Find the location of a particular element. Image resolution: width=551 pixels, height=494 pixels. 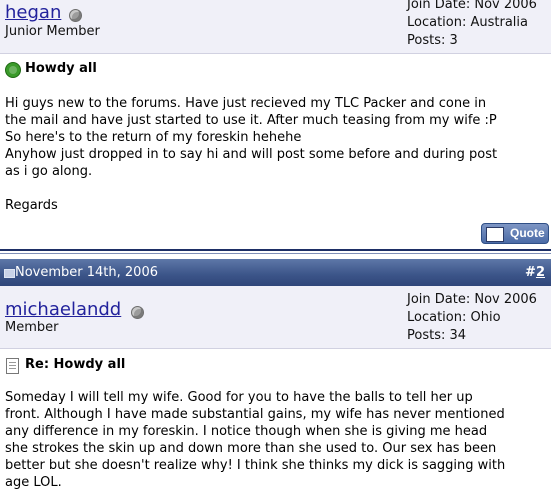

post1-body-line: Regards is located at coordinates (31, 205).